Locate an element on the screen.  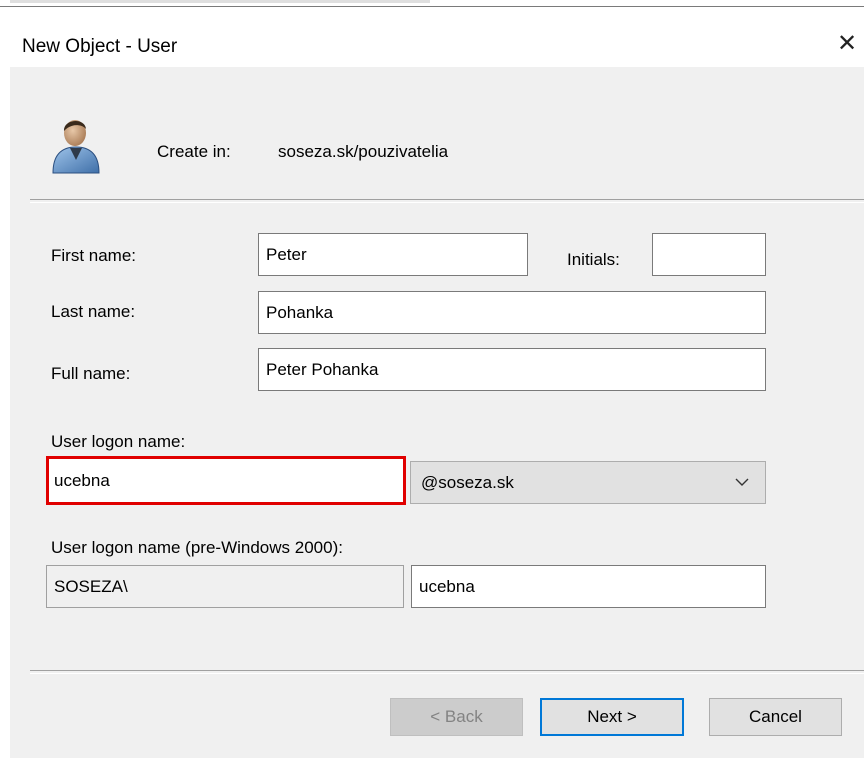
create-in-path: soseza.sk/pouzivatelia is located at coordinates (363, 151).